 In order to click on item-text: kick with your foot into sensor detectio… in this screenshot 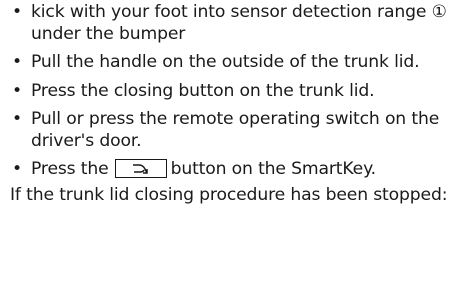, I will do `click(231, 12)`.